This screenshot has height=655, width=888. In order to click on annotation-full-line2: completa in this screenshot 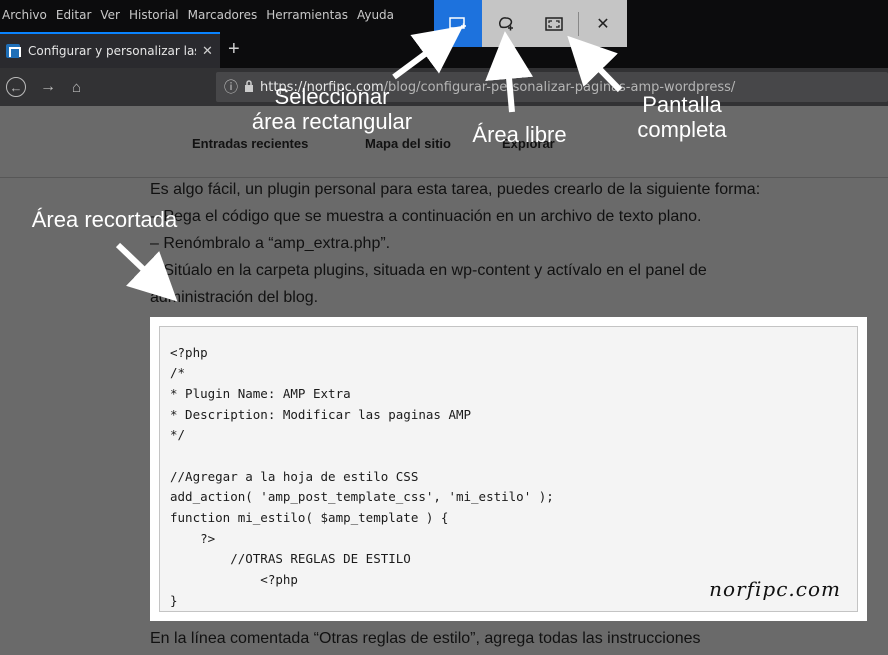, I will do `click(682, 129)`.